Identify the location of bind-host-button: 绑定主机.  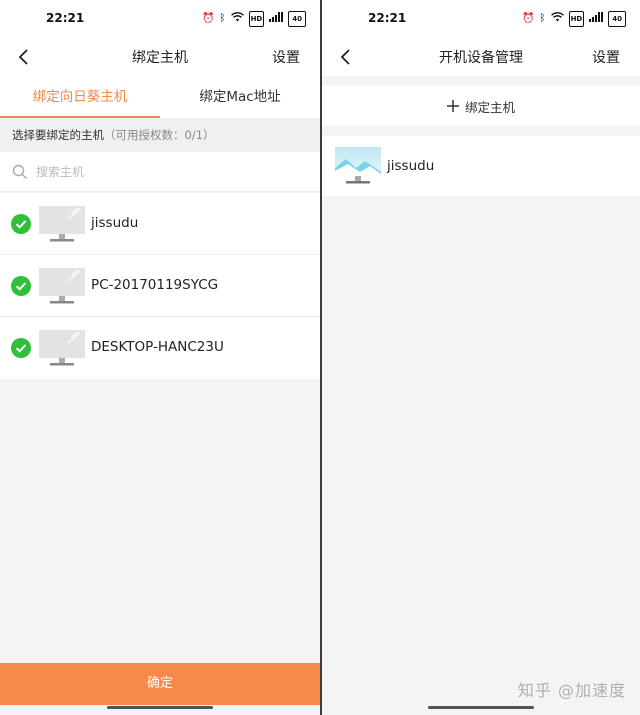
(481, 106).